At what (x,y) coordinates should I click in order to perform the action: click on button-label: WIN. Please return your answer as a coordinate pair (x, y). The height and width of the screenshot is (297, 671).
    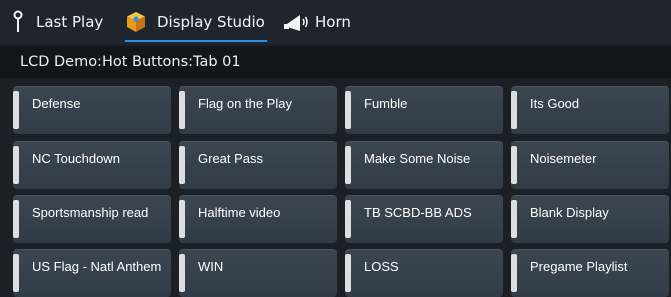
    Looking at the image, I should click on (211, 266).